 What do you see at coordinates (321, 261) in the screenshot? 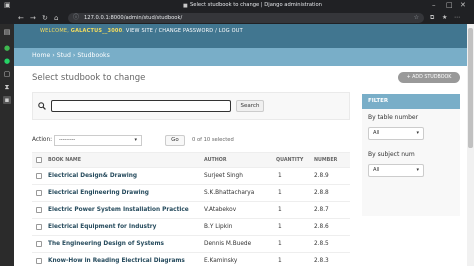
I see `number-cell: 2.8.3` at bounding box center [321, 261].